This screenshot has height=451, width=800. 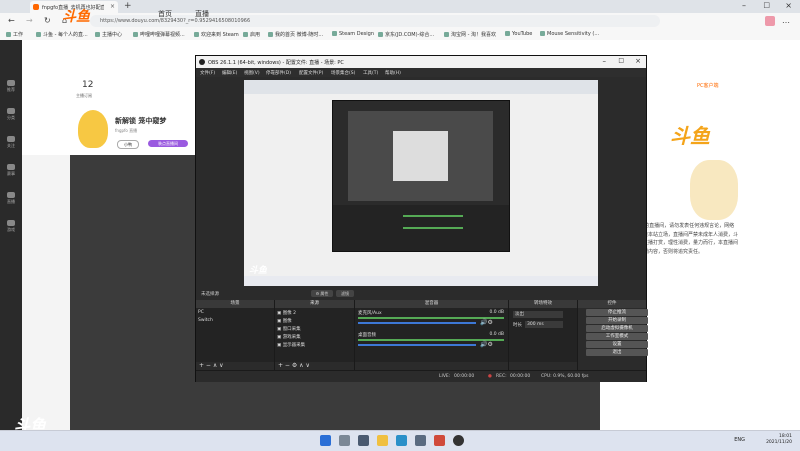 What do you see at coordinates (108, 34) in the screenshot?
I see `bookmark-item: 主播中心` at bounding box center [108, 34].